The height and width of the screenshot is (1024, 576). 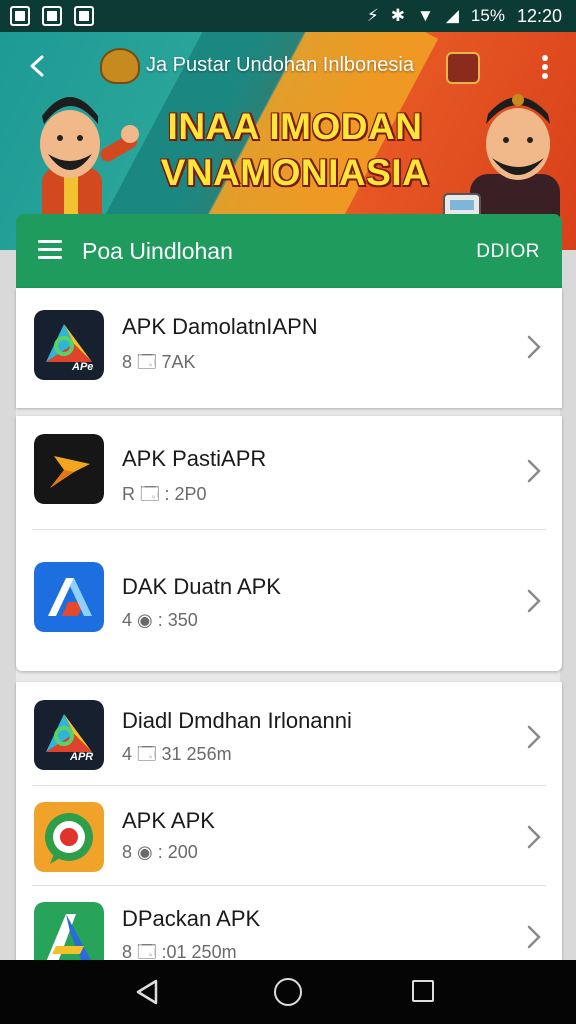 I want to click on app-name: APK DamolatnIAPN, so click(x=220, y=326).